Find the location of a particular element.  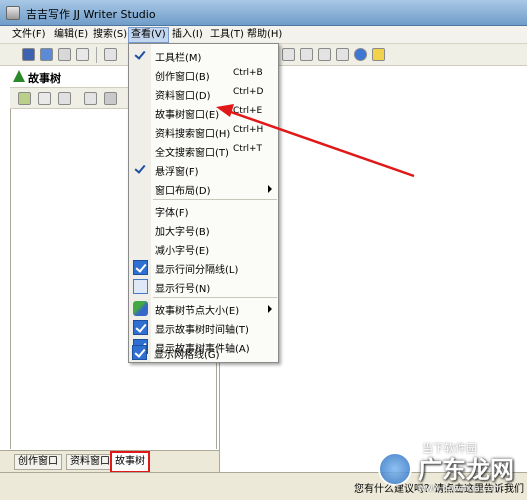

menu-item-writing-window: 创作窗口(B) Ctrl+B is located at coordinates (204, 74).